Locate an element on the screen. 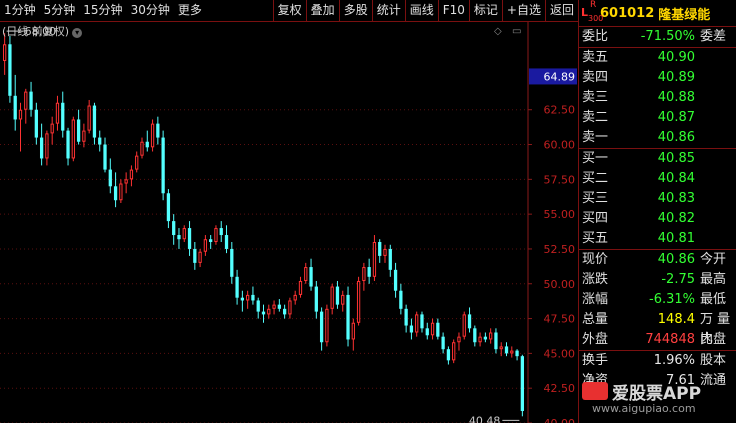 Image resolution: width=736 pixels, height=423 pixels. watermark: 爱股票APP is located at coordinates (658, 392).